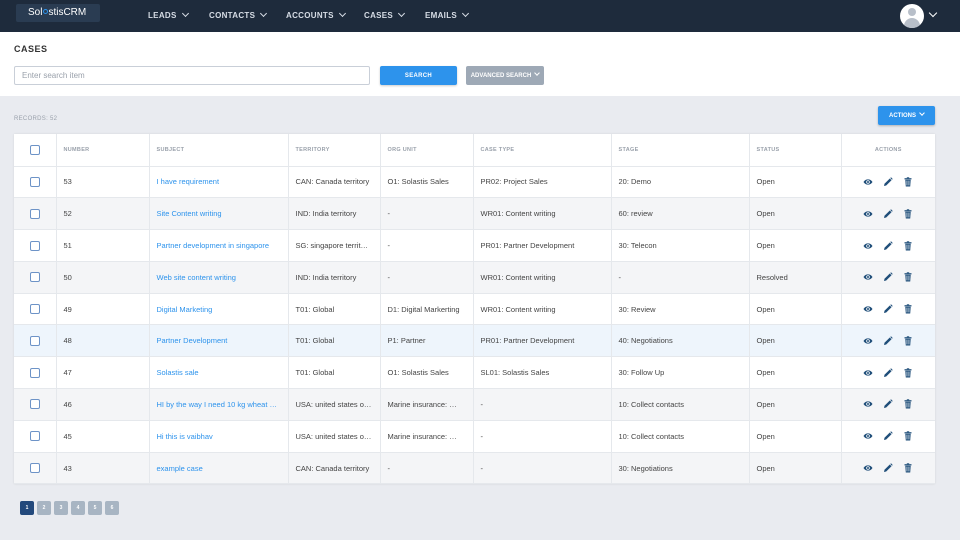  What do you see at coordinates (505, 75) in the screenshot?
I see `advanced-search-button: ADVANCED SEARCH` at bounding box center [505, 75].